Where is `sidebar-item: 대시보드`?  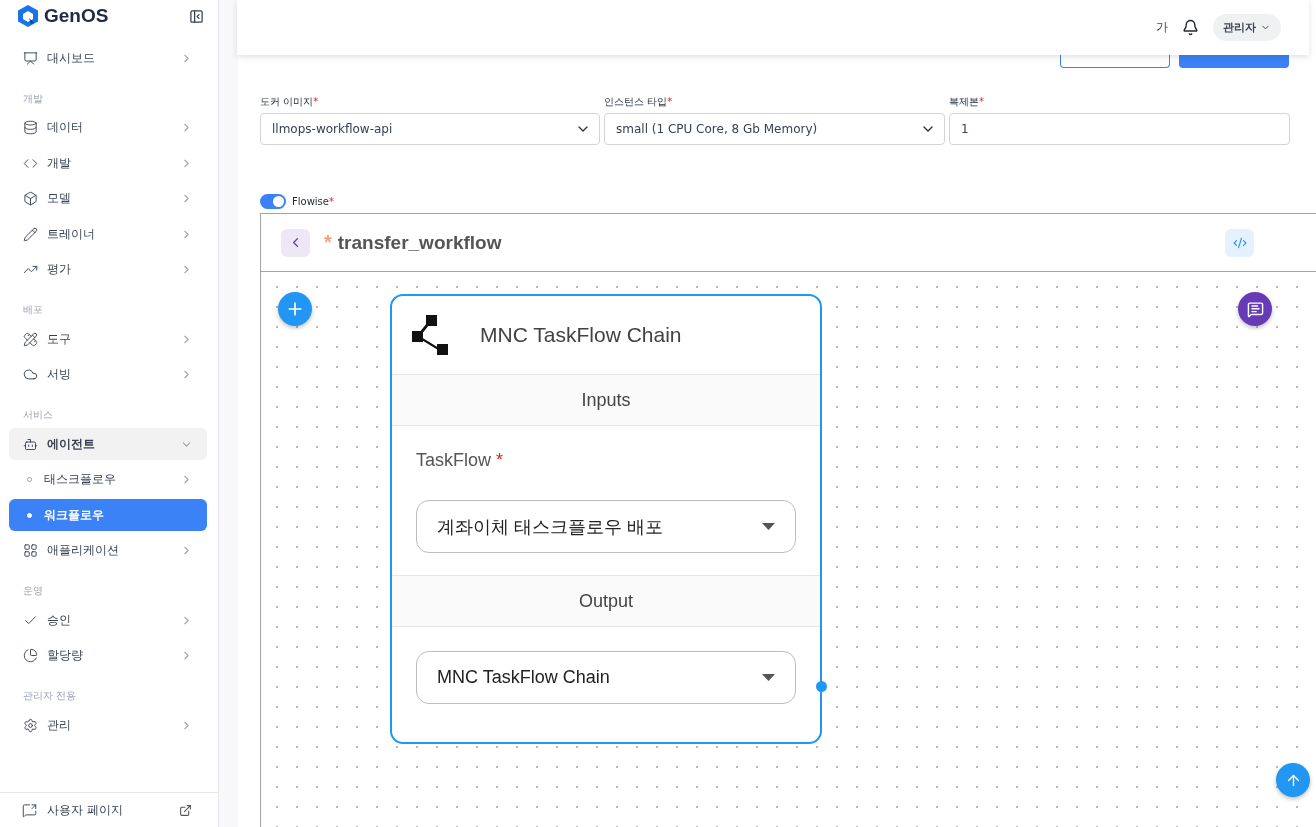
sidebar-item: 대시보드 is located at coordinates (108, 58).